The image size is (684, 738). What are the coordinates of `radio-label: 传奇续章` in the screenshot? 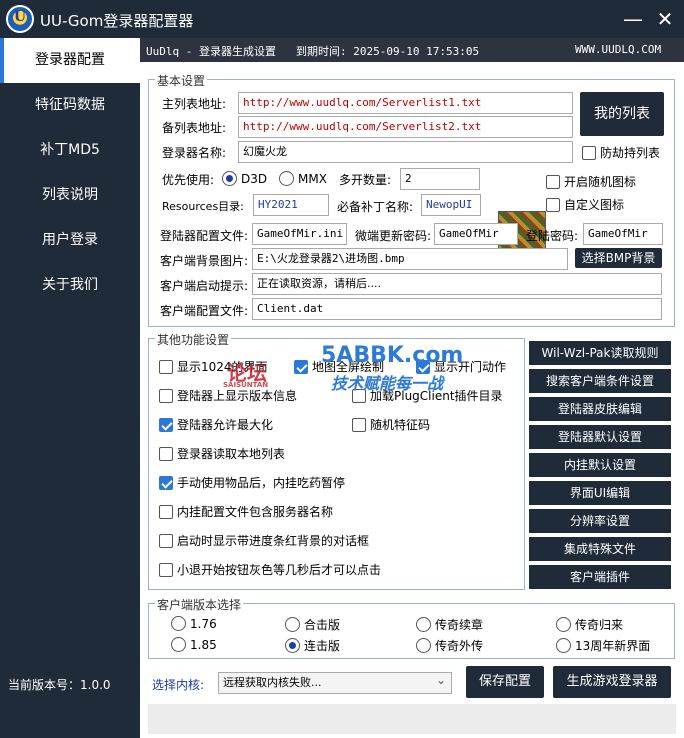 It's located at (459, 625).